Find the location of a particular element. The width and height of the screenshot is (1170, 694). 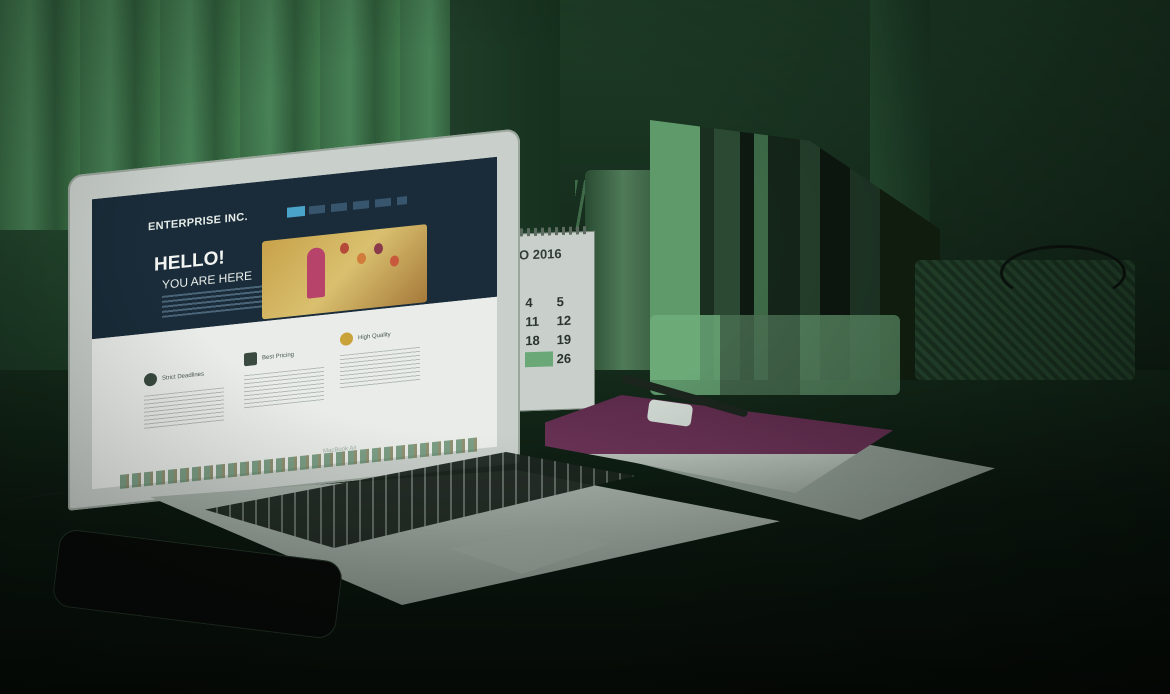

calendar-day: 18 is located at coordinates (532, 340).